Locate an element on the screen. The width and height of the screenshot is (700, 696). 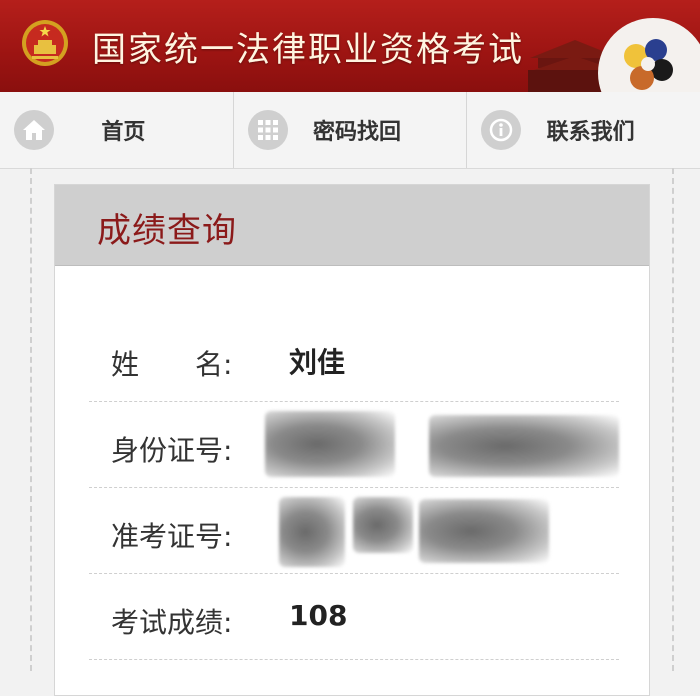
row-admission-number: 准考证号: is located at coordinates (354, 530).